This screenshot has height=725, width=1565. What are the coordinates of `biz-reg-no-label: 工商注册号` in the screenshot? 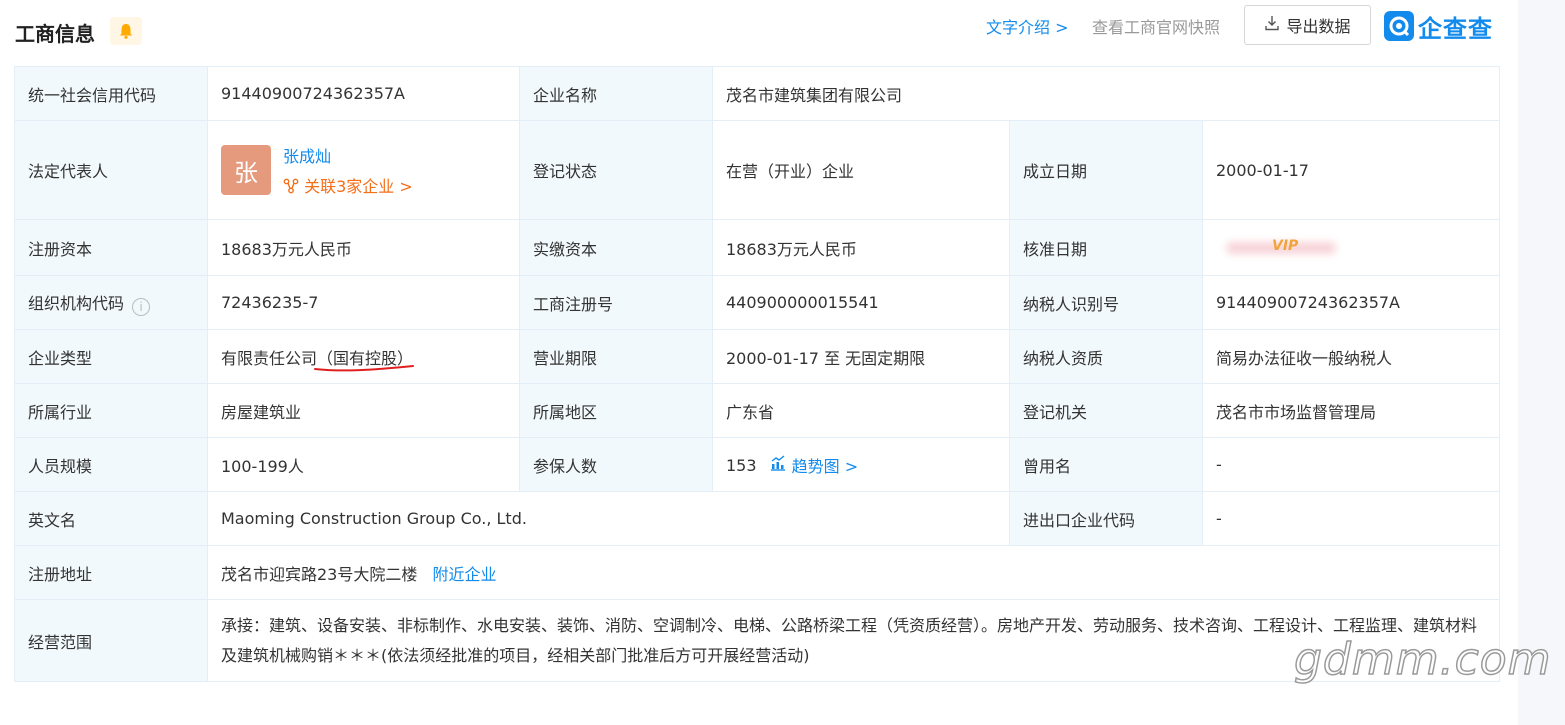 It's located at (616, 302).